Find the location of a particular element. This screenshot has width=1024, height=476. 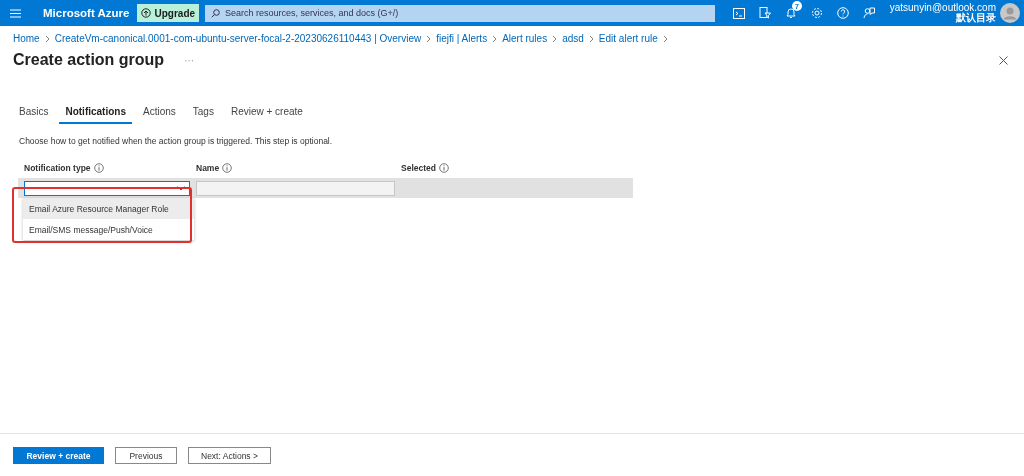

breadcrumb-link: fiejfi | Alerts is located at coordinates (462, 38).